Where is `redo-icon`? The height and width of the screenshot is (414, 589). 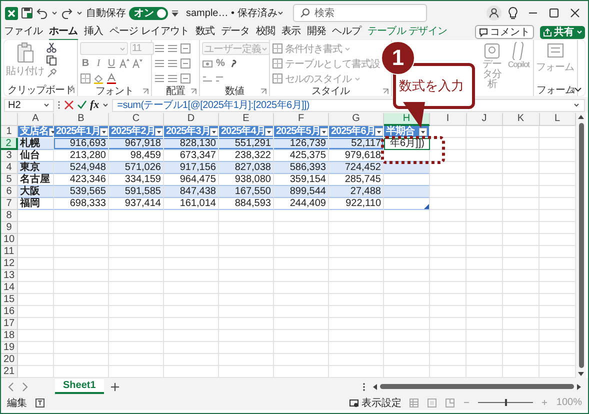
redo-icon is located at coordinates (67, 13).